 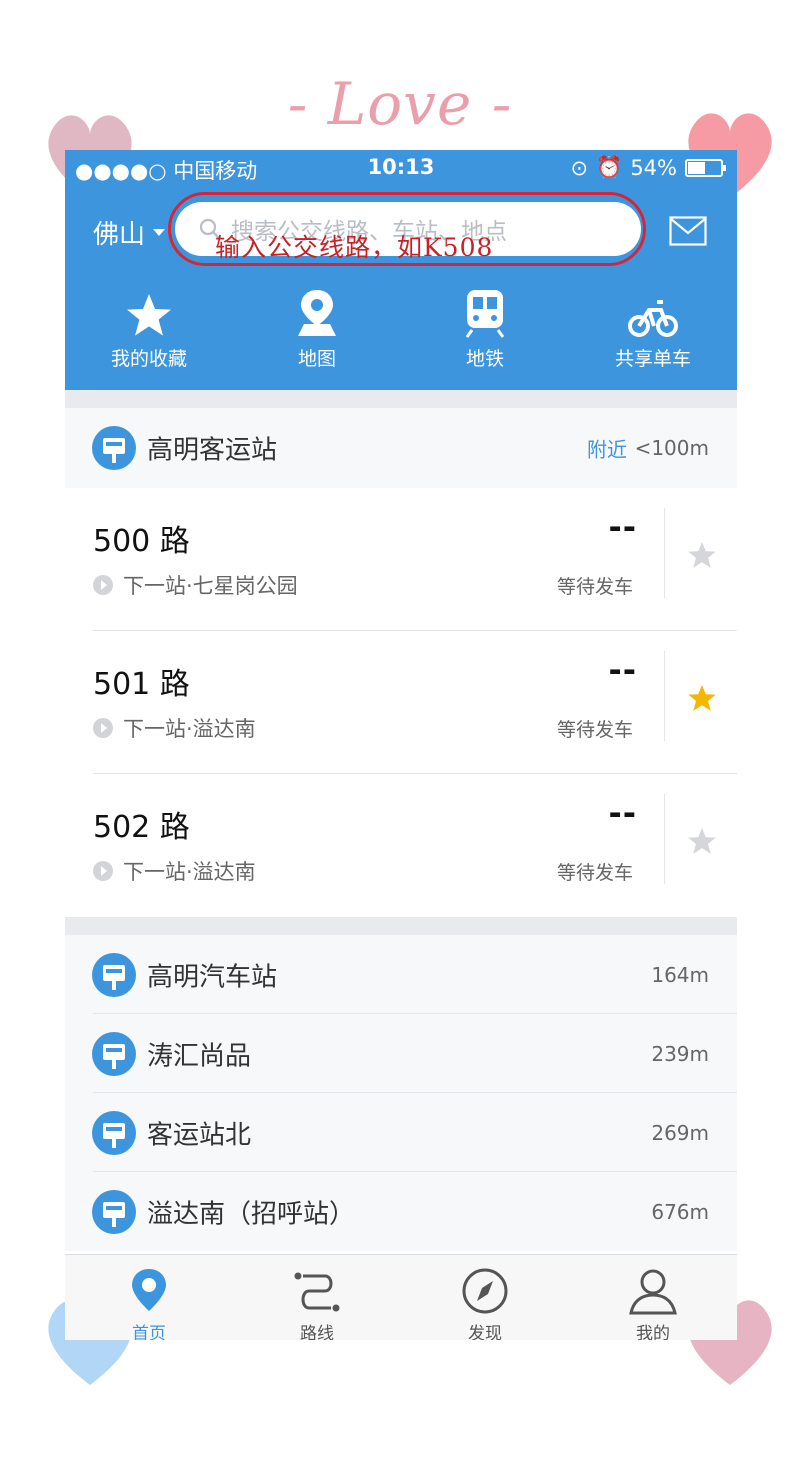 I want to click on quick-nav: 我的收藏 地图 地铁 共享单车, so click(x=401, y=325).